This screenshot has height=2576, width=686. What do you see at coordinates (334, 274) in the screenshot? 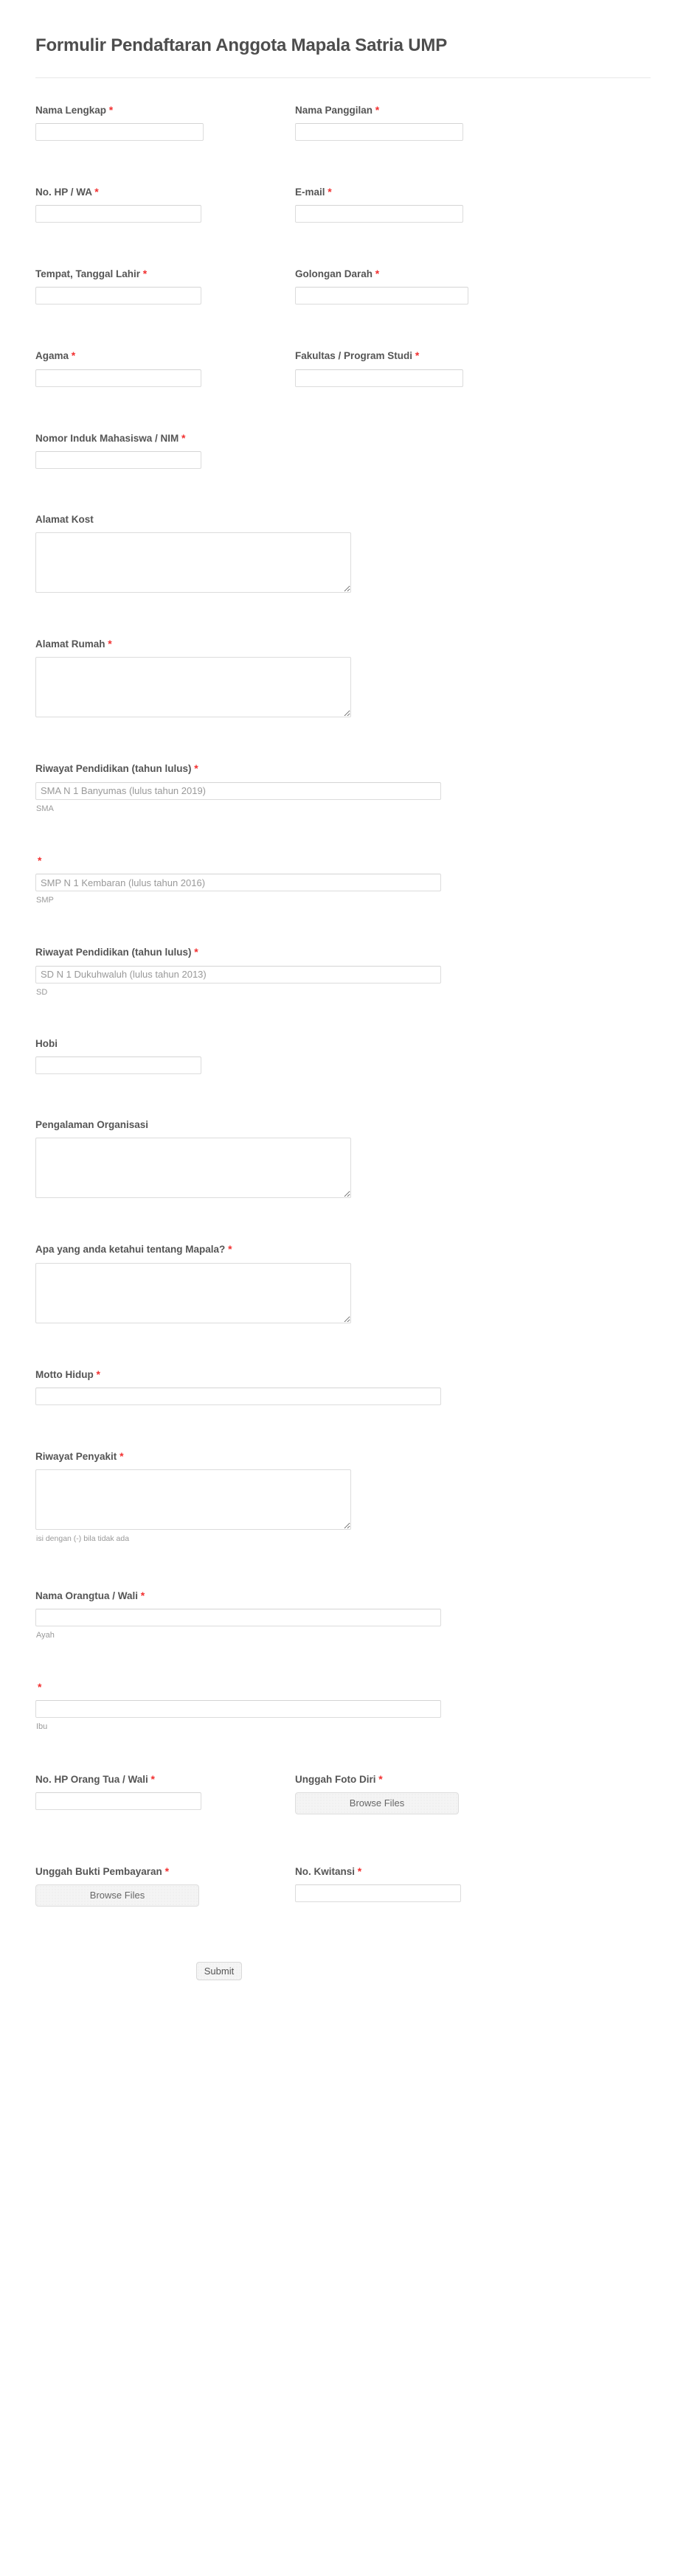
I see `label-text: Golongan Darah` at bounding box center [334, 274].